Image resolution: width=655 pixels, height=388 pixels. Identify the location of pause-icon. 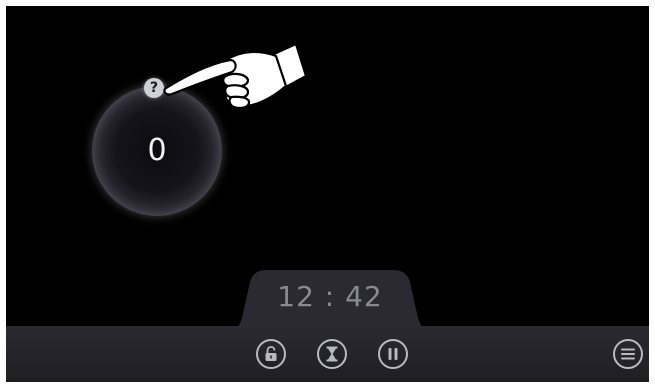
(393, 354).